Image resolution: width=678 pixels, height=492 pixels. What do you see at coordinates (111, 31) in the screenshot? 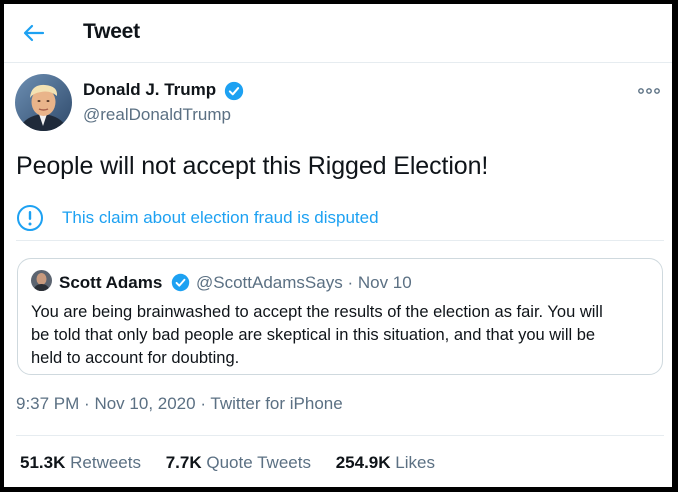
I see `page-title: Tweet` at bounding box center [111, 31].